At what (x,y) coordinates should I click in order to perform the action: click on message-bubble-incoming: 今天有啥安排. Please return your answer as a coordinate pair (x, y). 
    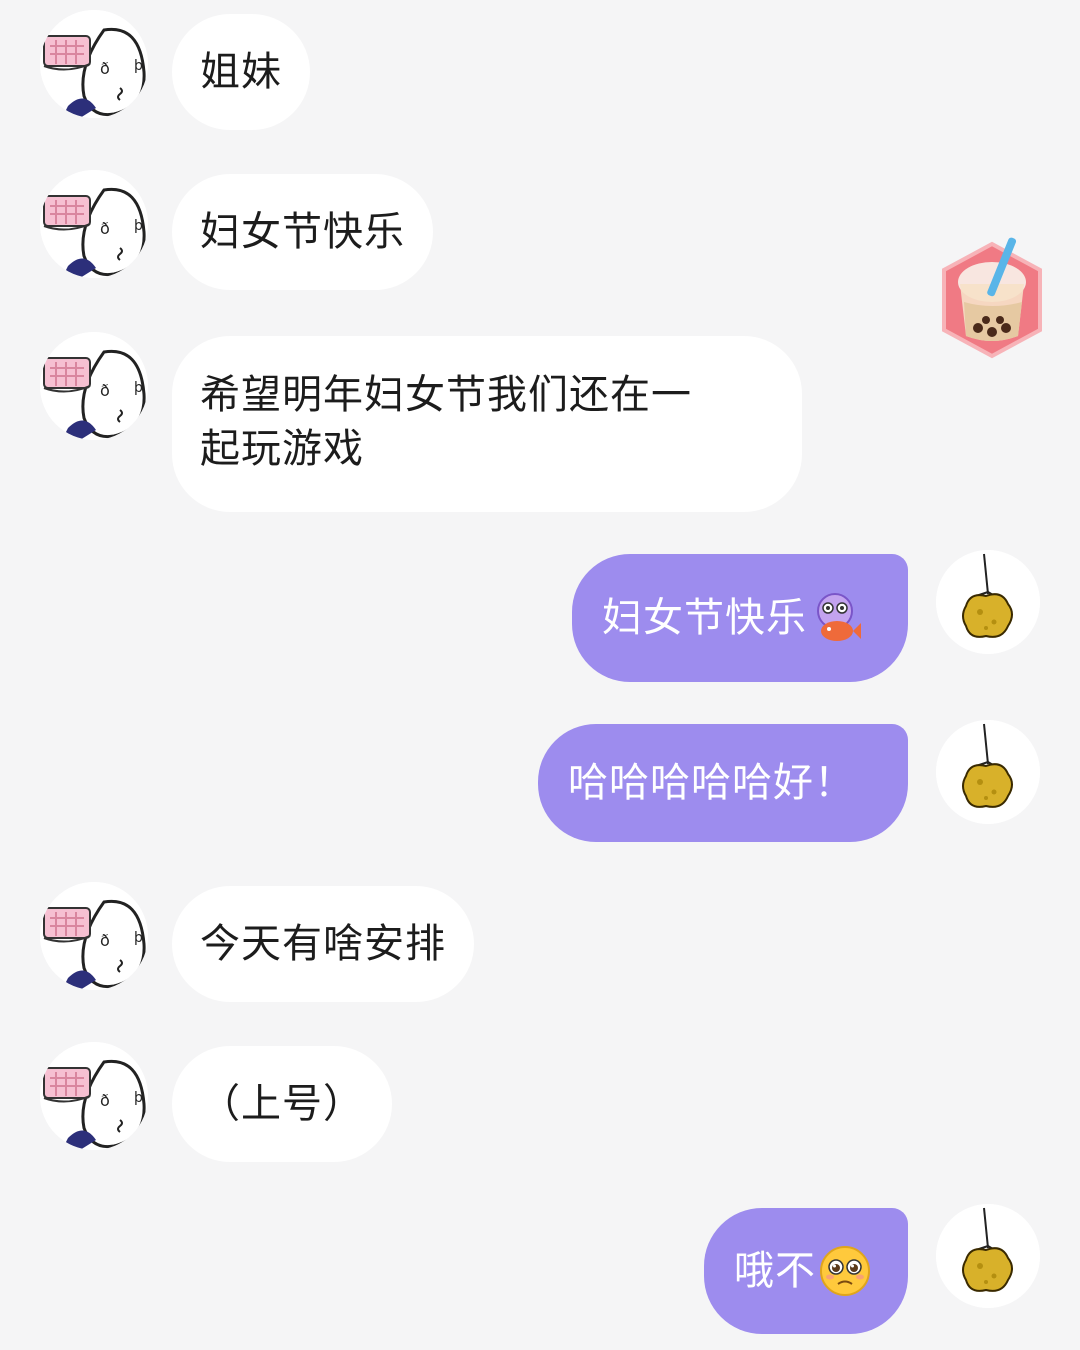
    Looking at the image, I should click on (323, 944).